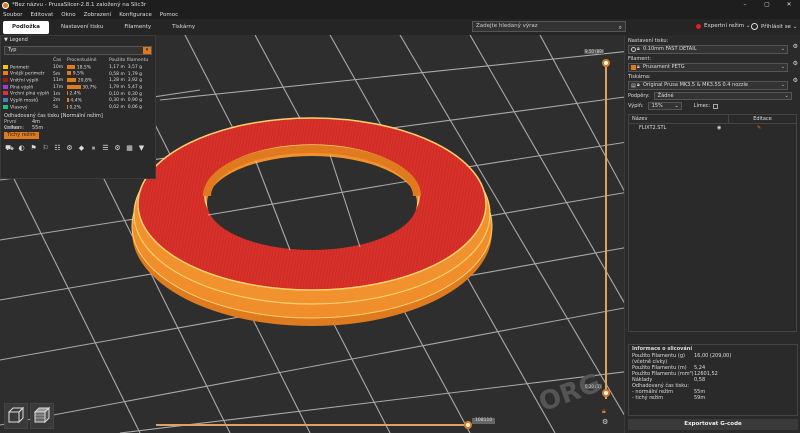 The image size is (800, 433). What do you see at coordinates (98, 15) in the screenshot?
I see `menu-view: Zobrazení` at bounding box center [98, 15].